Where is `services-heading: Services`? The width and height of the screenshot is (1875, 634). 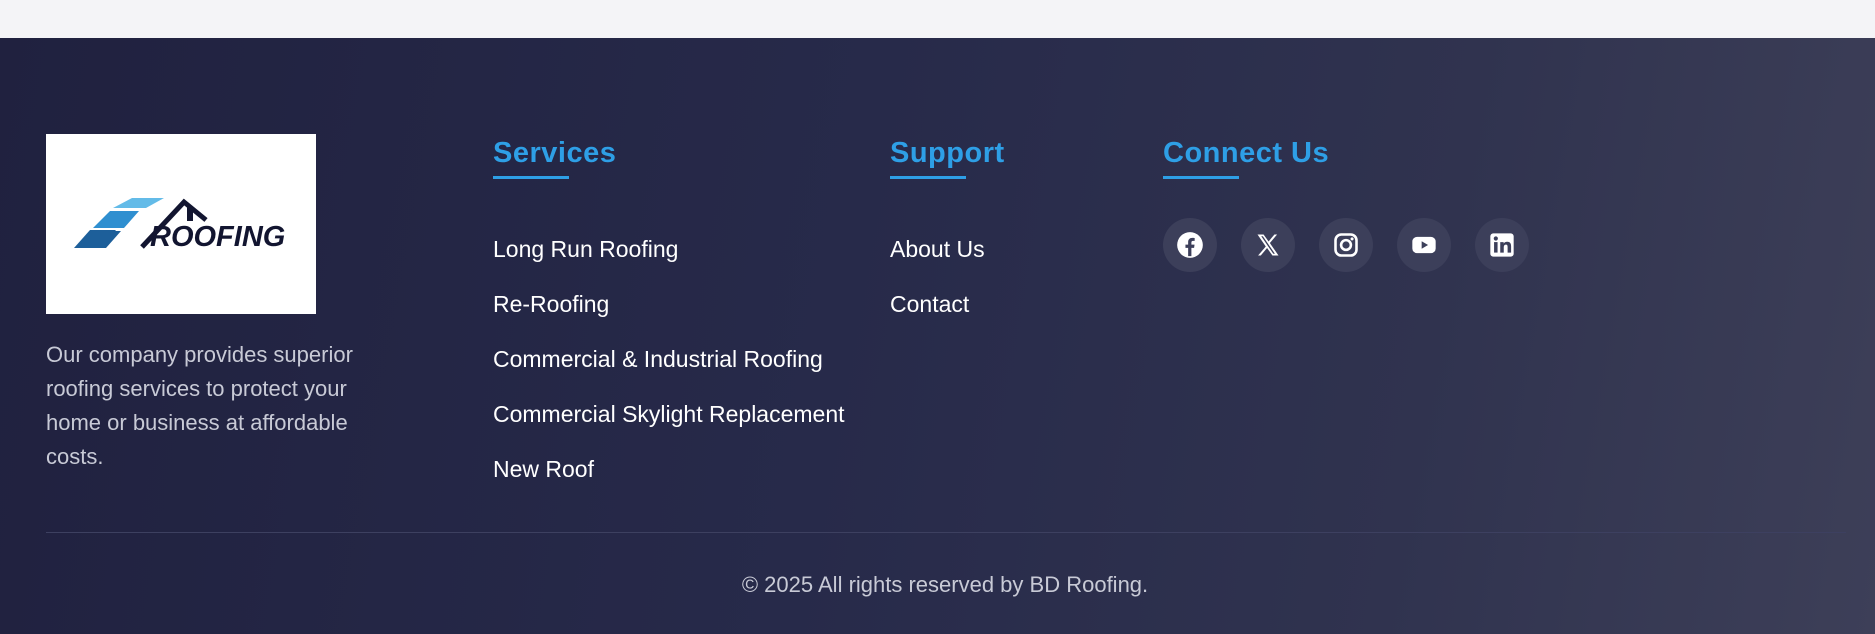
services-heading: Services is located at coordinates (555, 153).